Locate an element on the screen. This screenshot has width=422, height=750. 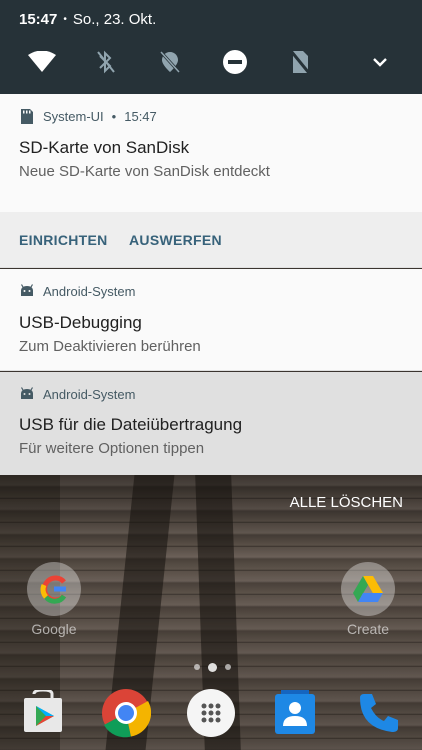
app-label: Google is located at coordinates (54, 629).